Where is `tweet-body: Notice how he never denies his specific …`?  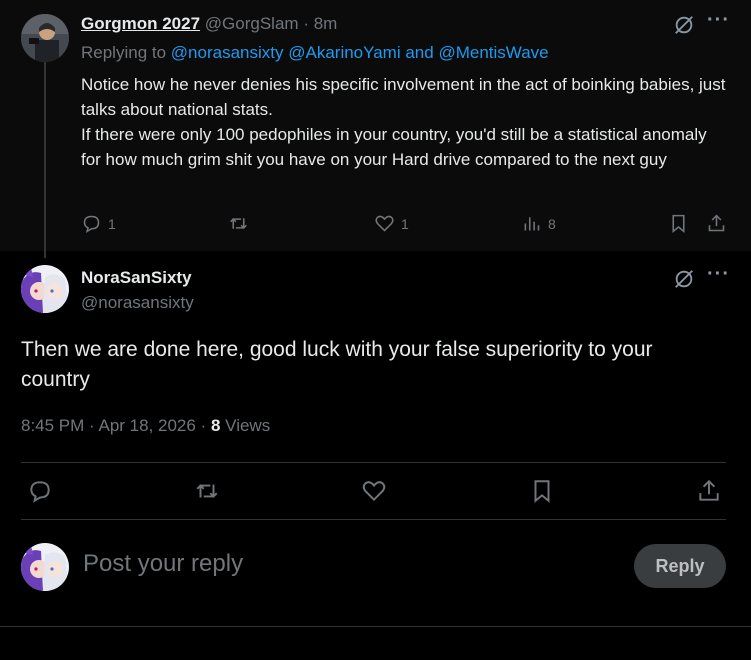 tweet-body: Notice how he never denies his specific … is located at coordinates (406, 122).